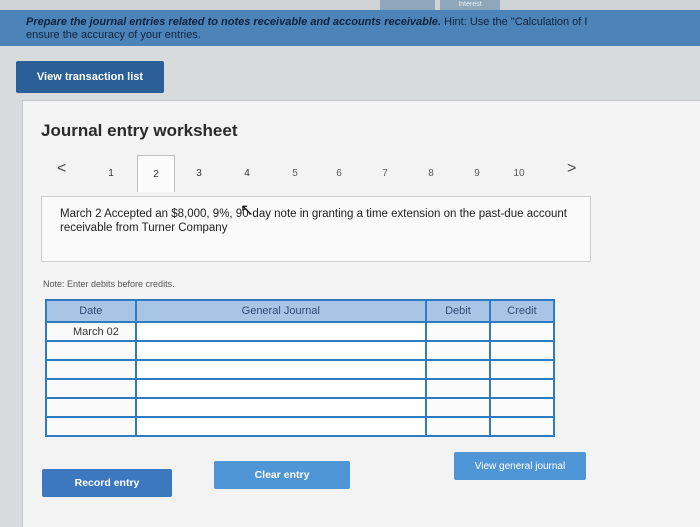 This screenshot has height=527, width=700. Describe the element at coordinates (111, 173) in the screenshot. I see `page-tab-1: 1` at that location.